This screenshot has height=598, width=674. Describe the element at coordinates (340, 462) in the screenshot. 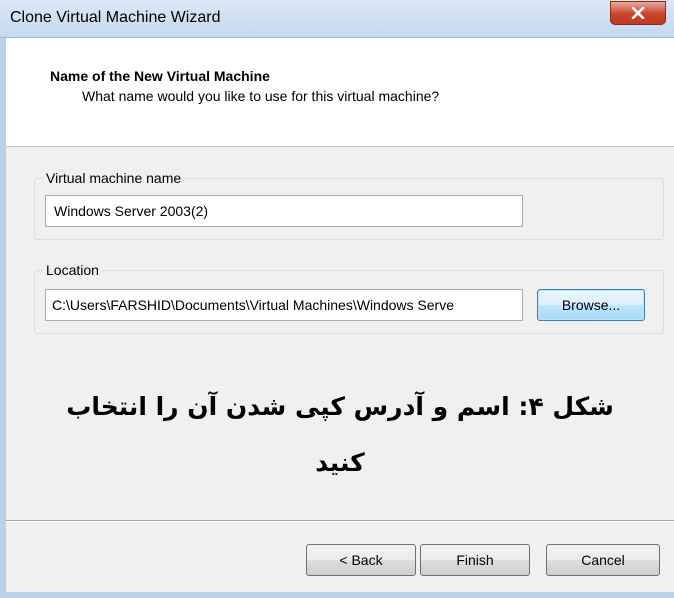

I see `figure-caption-line-2: کنید` at that location.